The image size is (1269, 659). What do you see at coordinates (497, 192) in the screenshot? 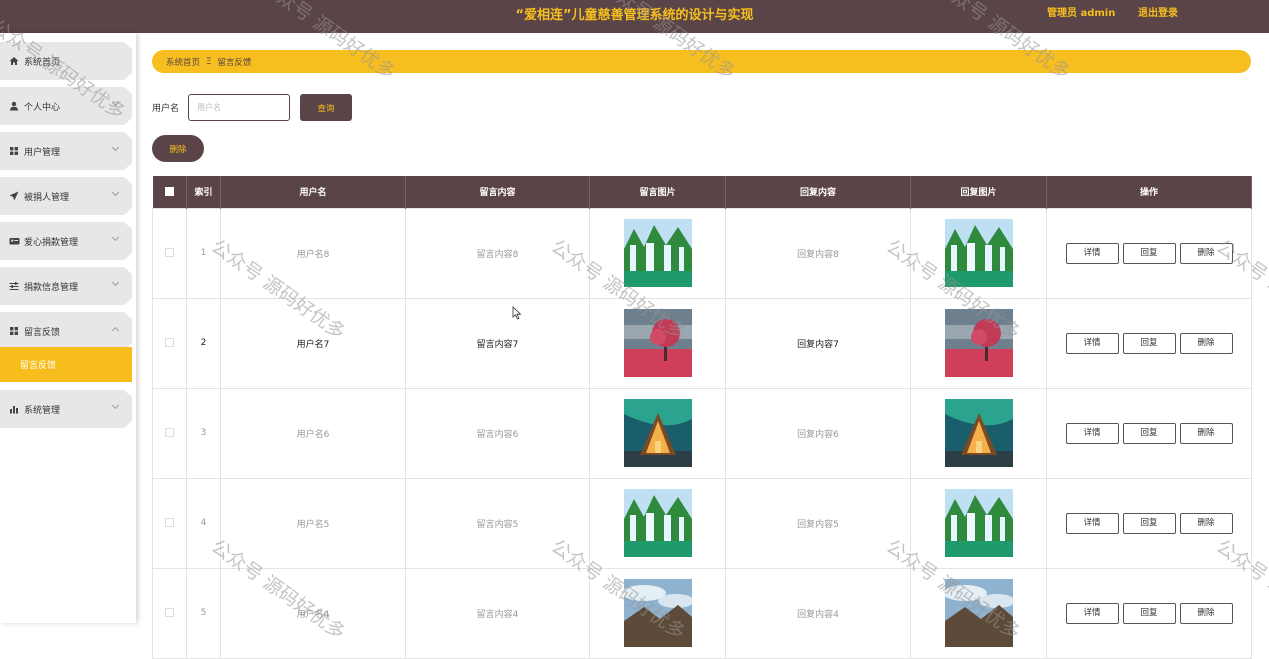
I see `column-header-message: 留言内容` at bounding box center [497, 192].